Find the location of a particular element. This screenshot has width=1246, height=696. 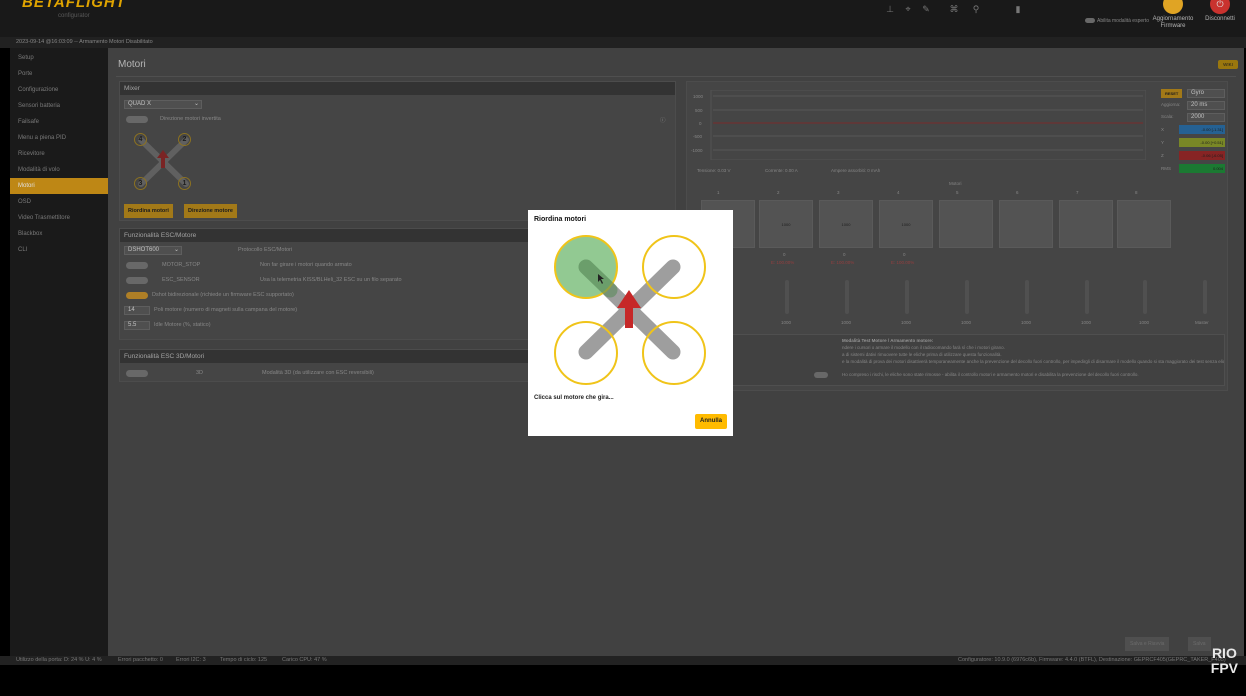

watermark-line-1: RIO is located at coordinates (1224, 653).